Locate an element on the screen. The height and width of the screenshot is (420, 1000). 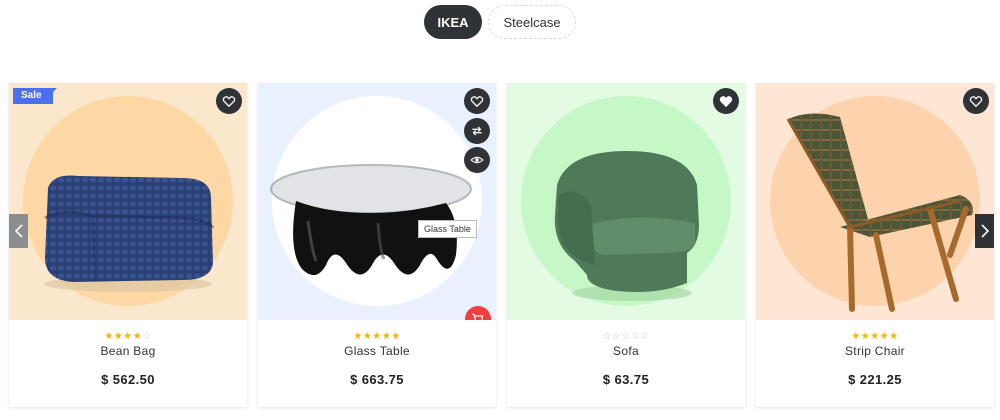
cart-icon is located at coordinates (478, 316).